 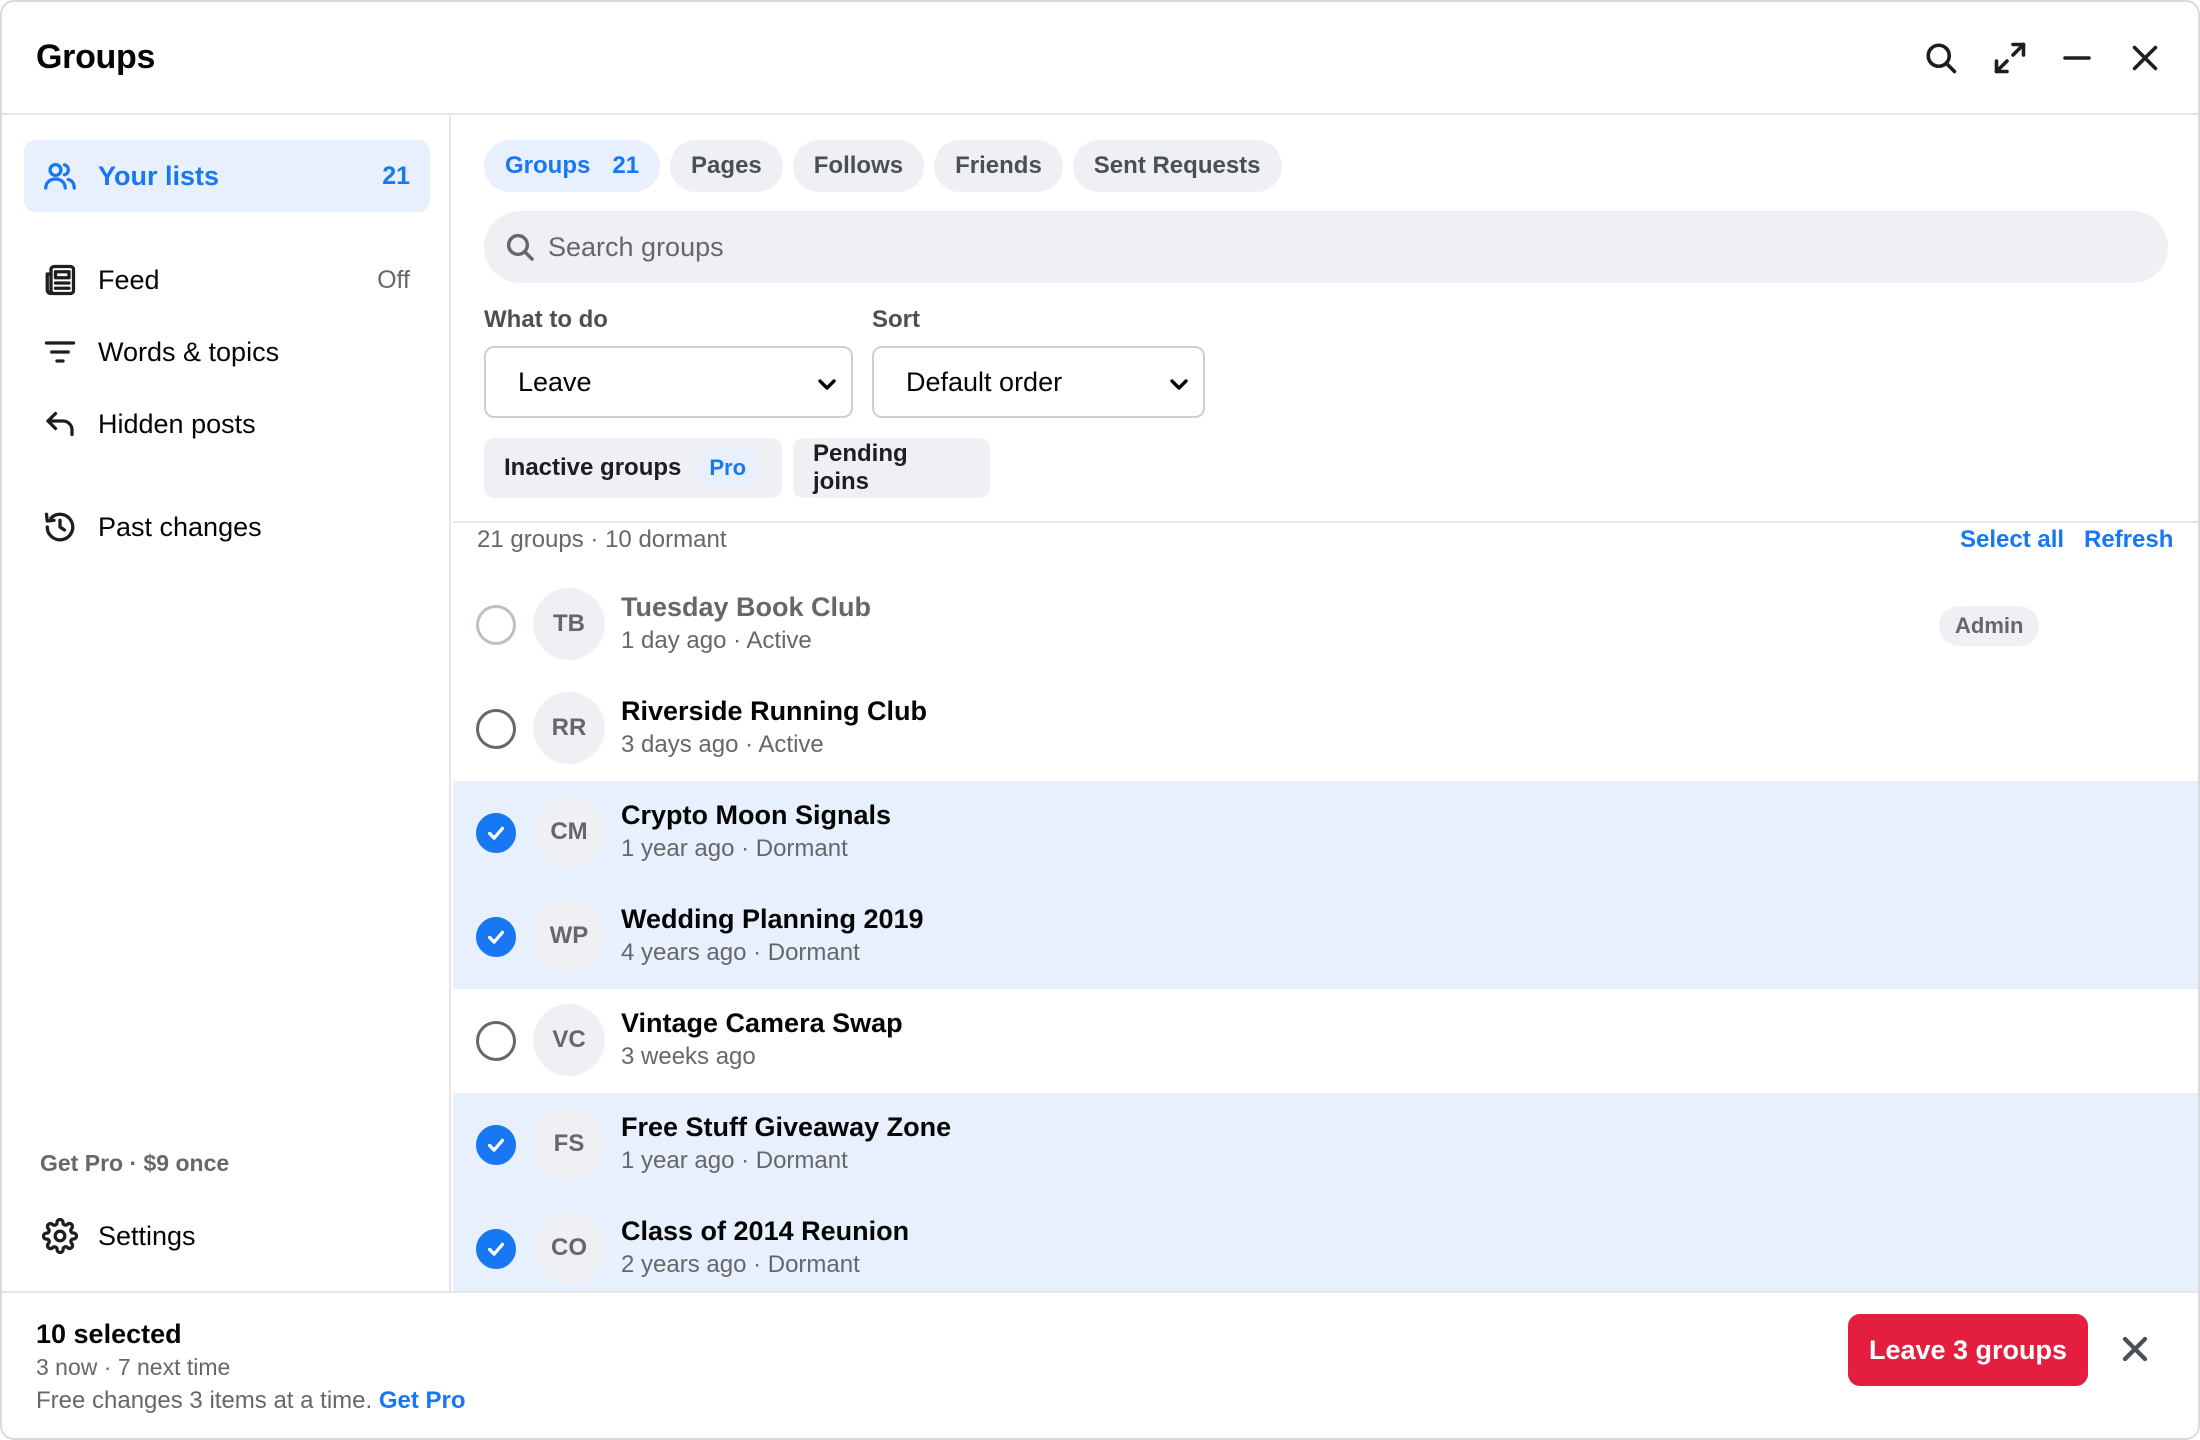 I want to click on get-pro-link: Get Pro, so click(x=422, y=1400).